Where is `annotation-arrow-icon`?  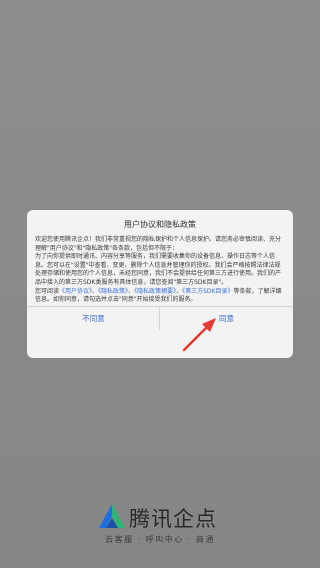
annotation-arrow-icon is located at coordinates (199, 335).